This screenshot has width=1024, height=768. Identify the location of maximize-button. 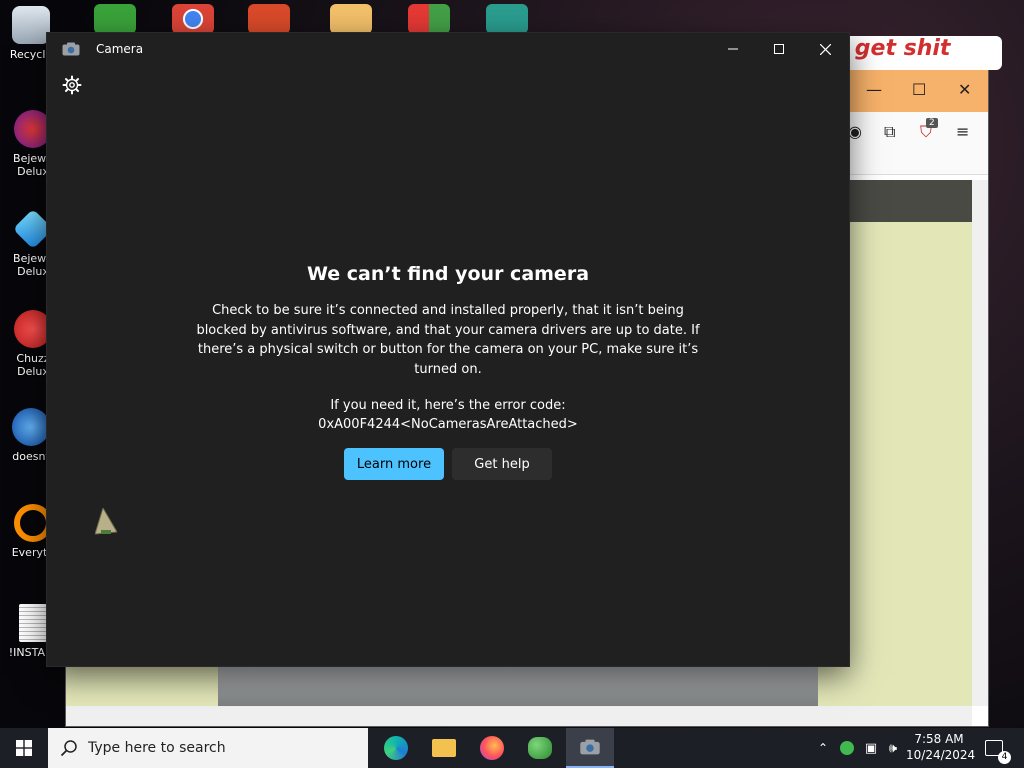
(779, 49).